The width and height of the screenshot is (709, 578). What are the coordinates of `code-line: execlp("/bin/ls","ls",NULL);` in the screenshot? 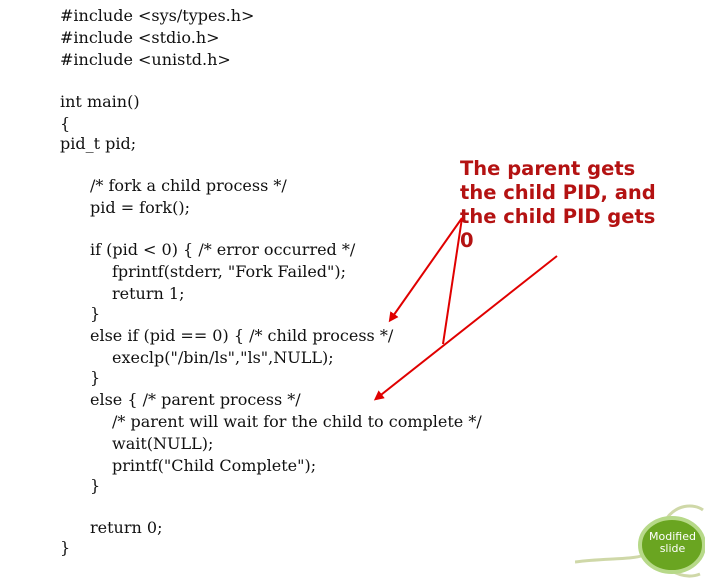 It's located at (223, 357).